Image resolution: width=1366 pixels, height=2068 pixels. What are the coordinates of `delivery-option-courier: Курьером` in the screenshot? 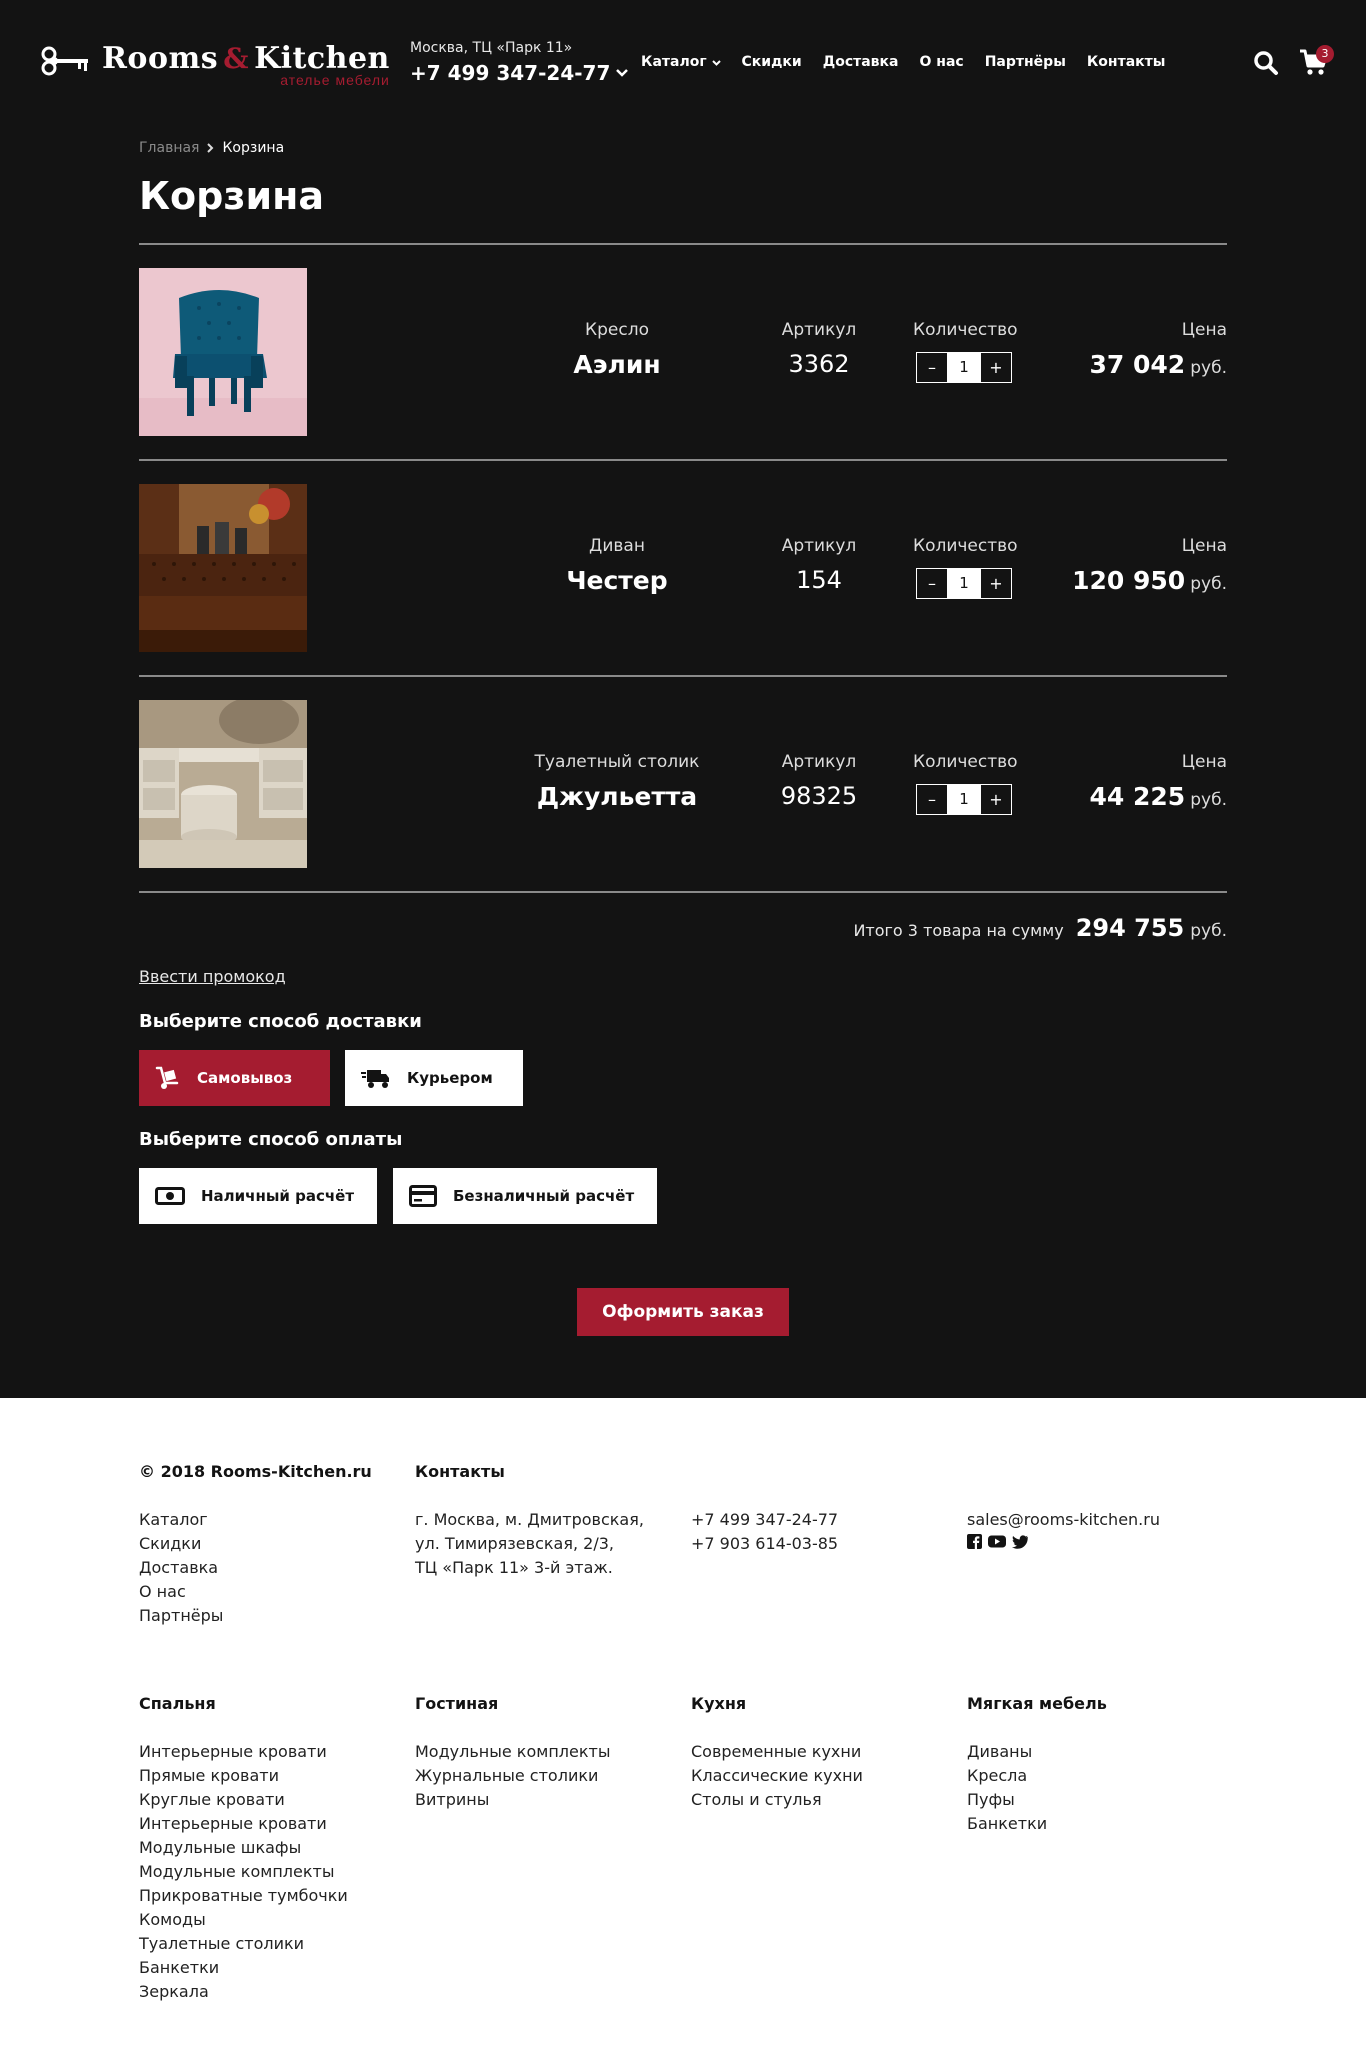 It's located at (434, 1078).